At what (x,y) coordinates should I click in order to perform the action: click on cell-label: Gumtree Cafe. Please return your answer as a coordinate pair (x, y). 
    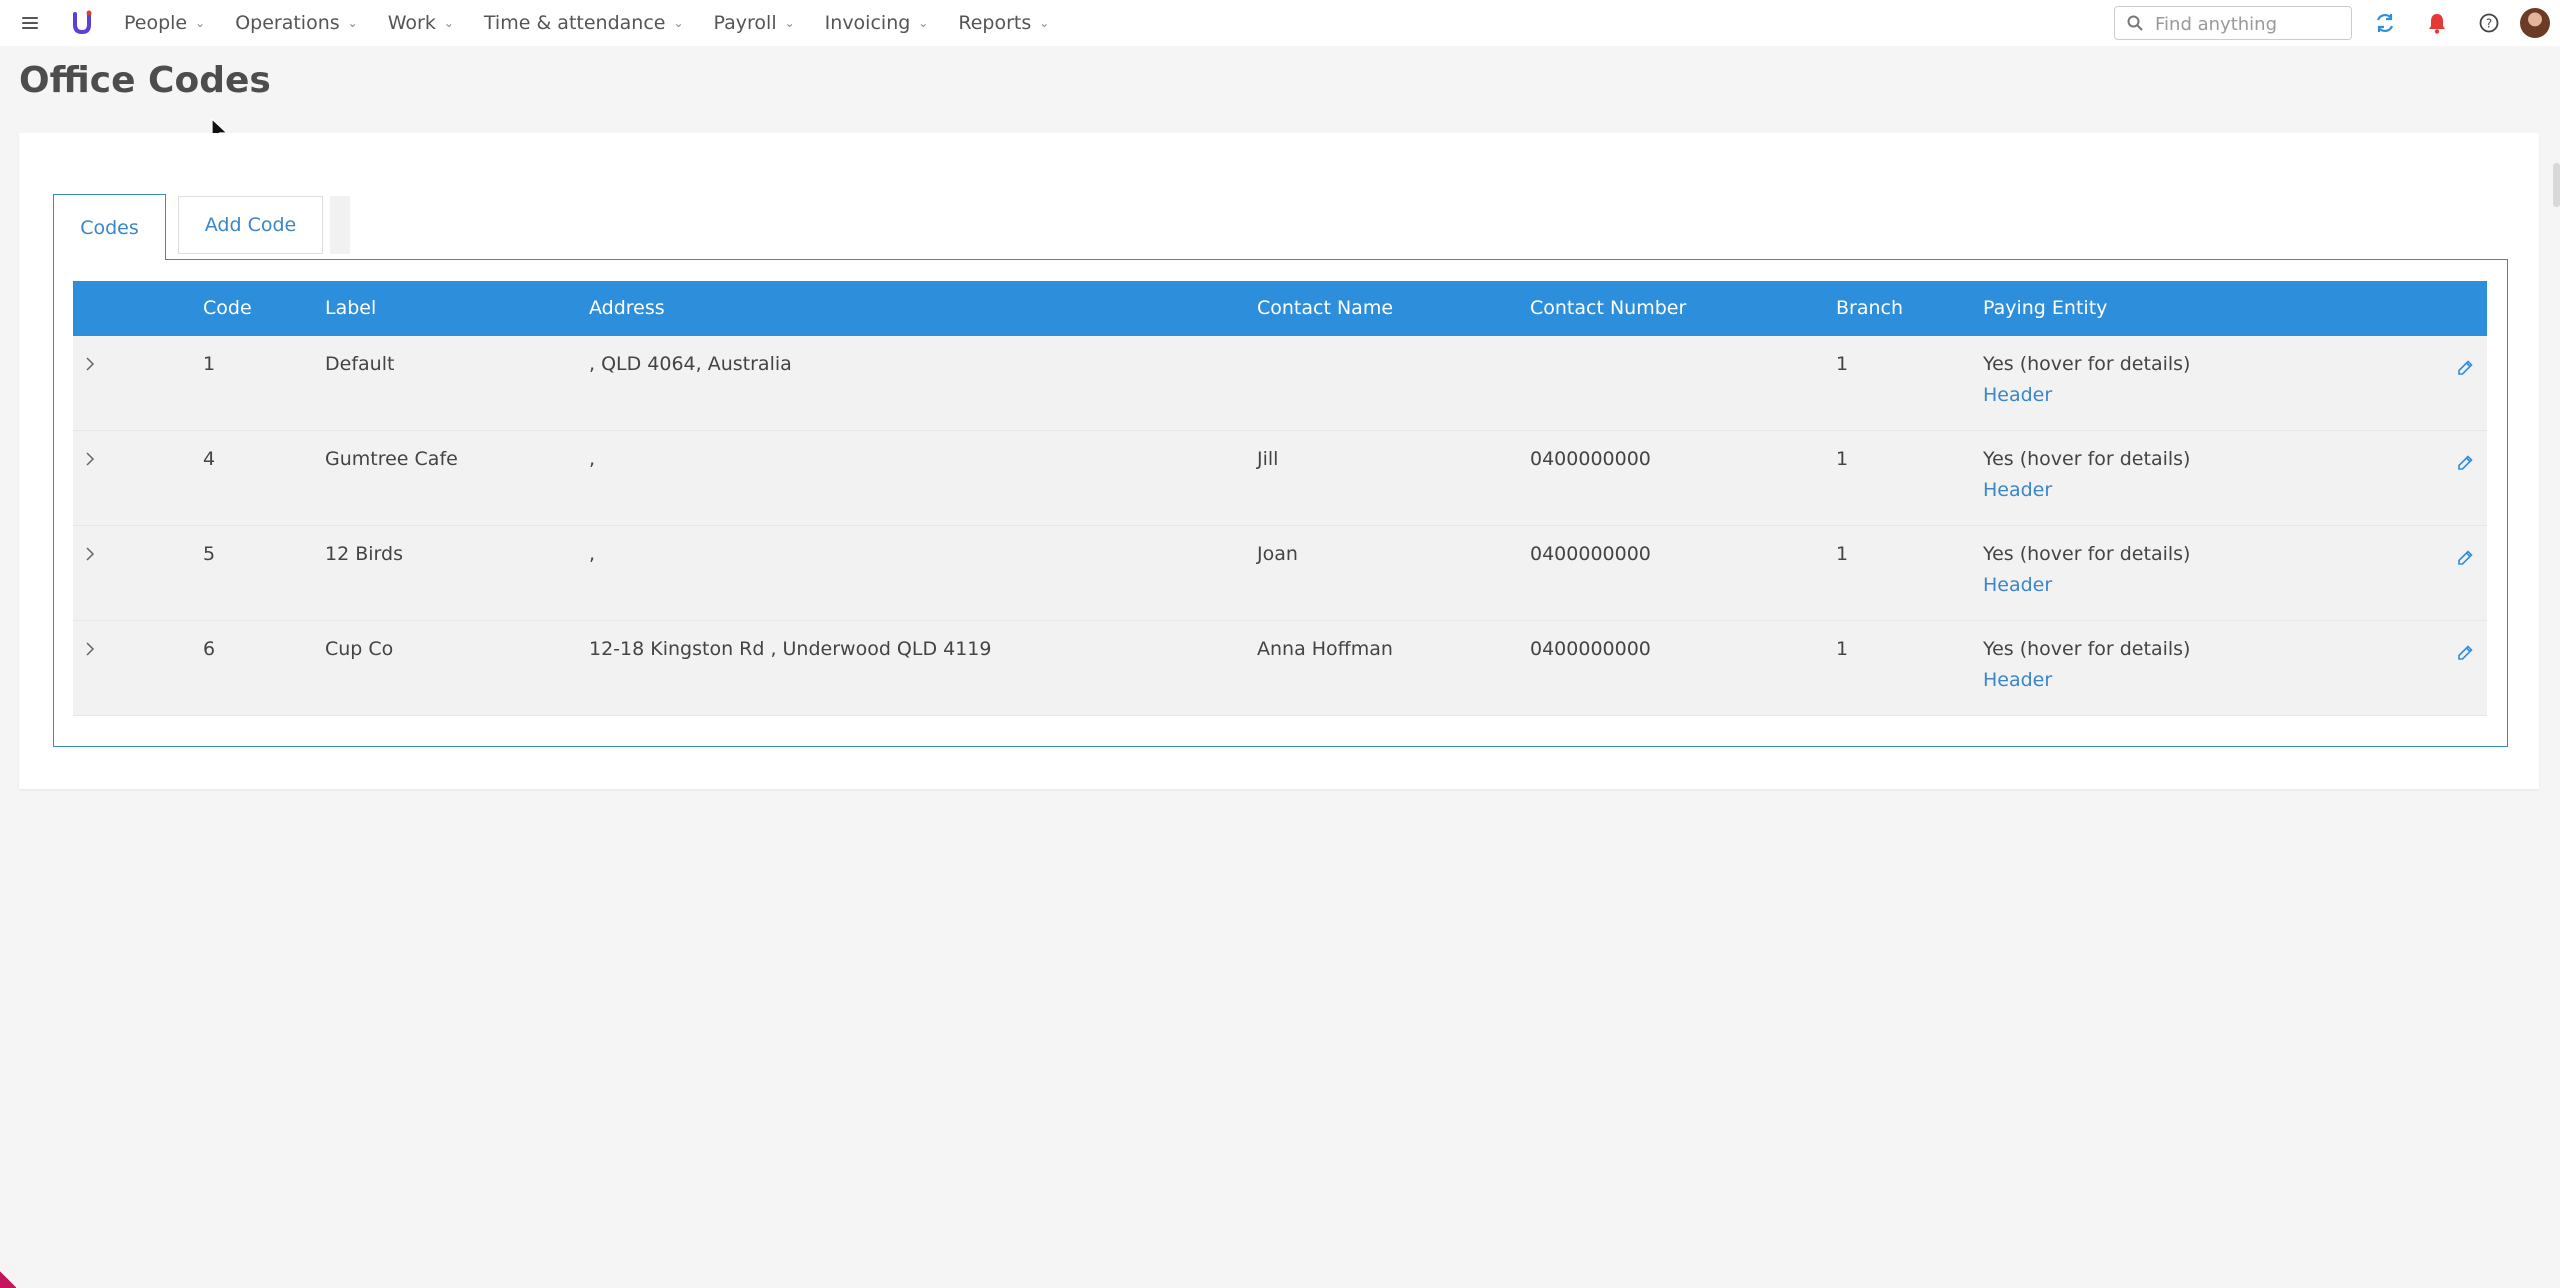
    Looking at the image, I should click on (391, 459).